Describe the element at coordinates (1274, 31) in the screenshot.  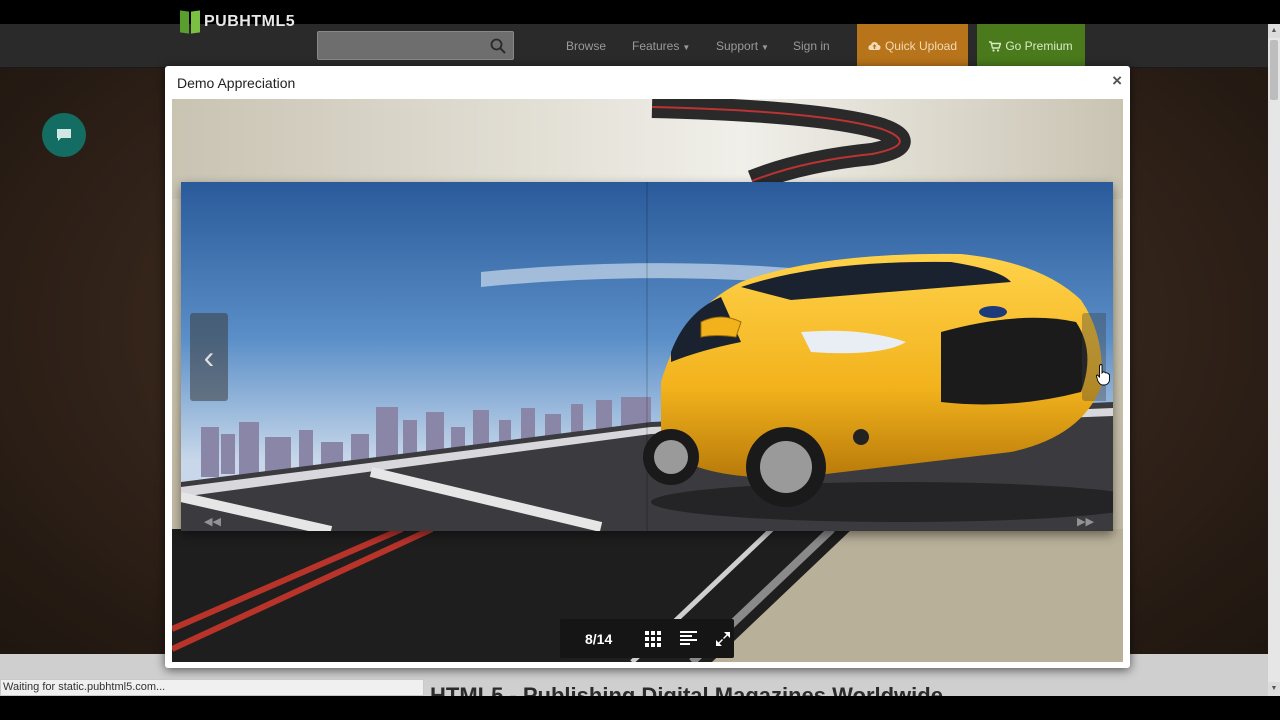
I see `scroll-up-icon: ▲` at that location.